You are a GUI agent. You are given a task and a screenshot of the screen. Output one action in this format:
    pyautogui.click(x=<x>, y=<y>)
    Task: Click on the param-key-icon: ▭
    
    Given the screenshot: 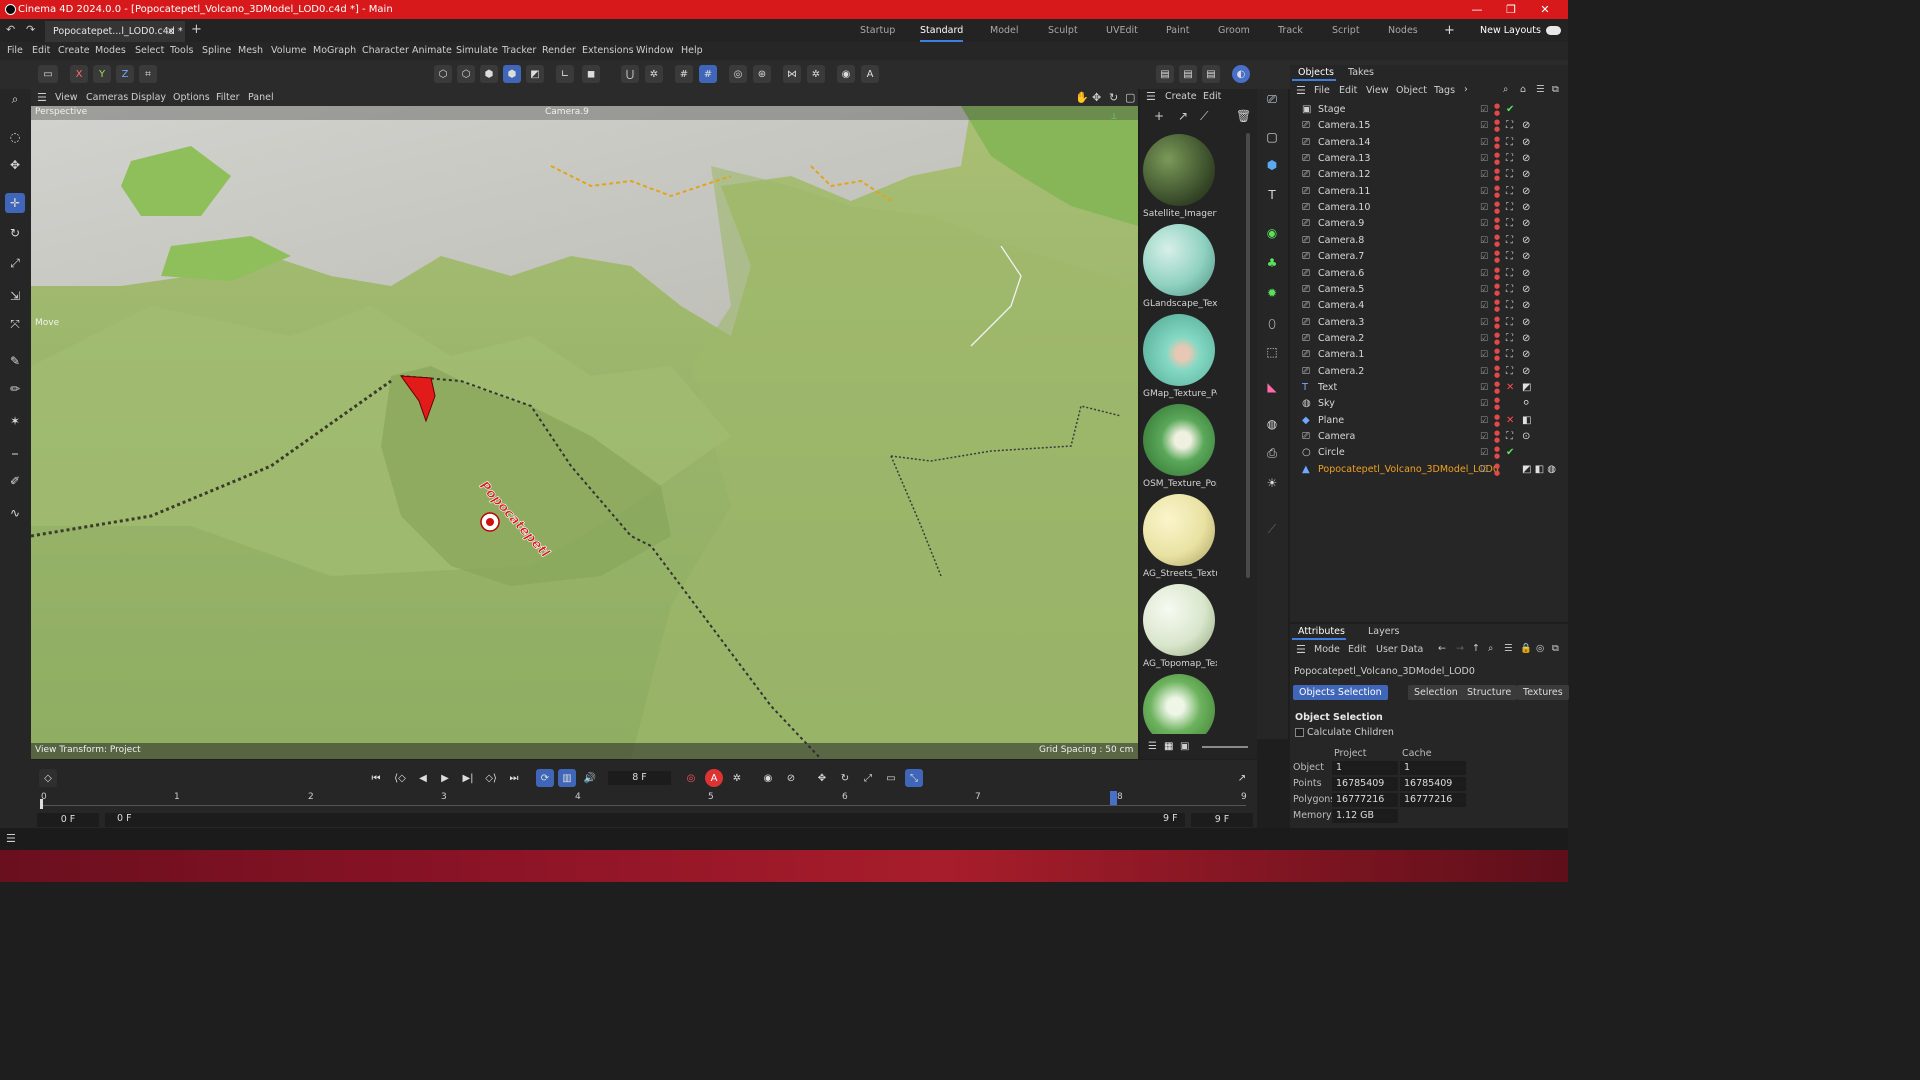 What is the action you would take?
    pyautogui.click(x=891, y=778)
    